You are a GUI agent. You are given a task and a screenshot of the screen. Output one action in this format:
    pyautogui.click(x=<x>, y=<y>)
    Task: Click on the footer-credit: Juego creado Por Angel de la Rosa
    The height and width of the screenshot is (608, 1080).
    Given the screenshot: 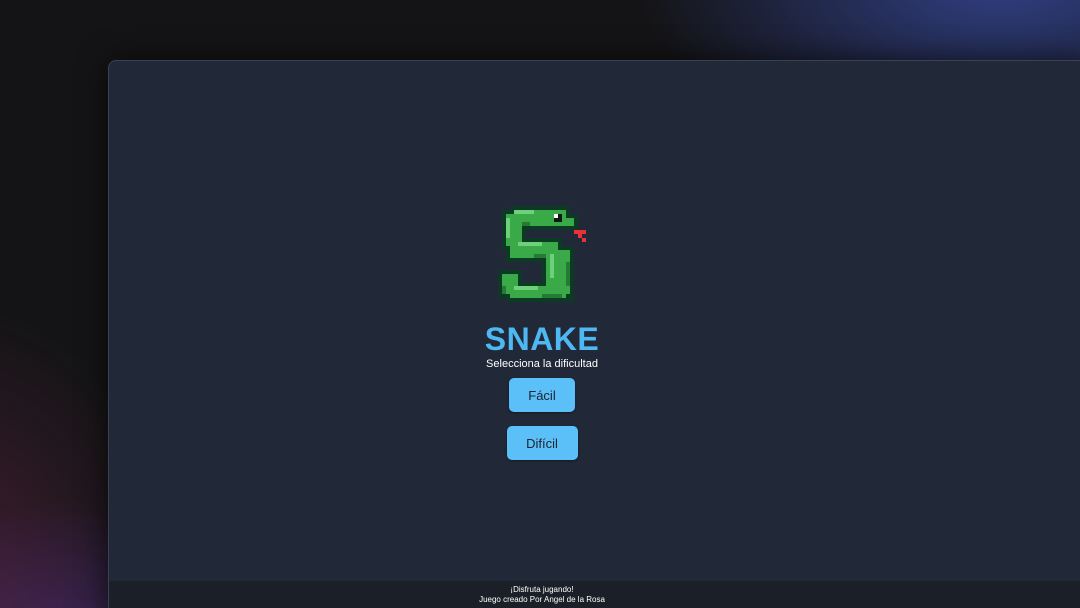 What is the action you would take?
    pyautogui.click(x=542, y=599)
    